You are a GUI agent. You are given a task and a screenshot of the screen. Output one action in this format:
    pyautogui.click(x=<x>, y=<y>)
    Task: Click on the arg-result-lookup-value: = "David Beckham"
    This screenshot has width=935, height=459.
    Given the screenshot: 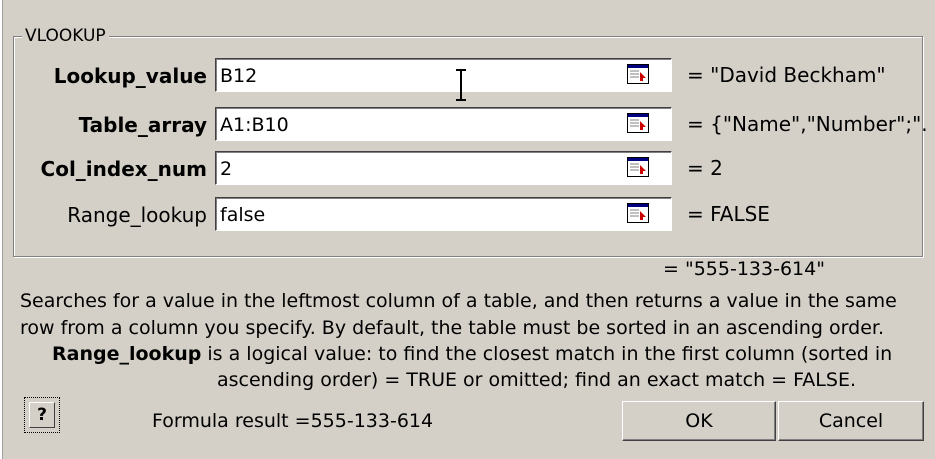 What is the action you would take?
    pyautogui.click(x=786, y=75)
    